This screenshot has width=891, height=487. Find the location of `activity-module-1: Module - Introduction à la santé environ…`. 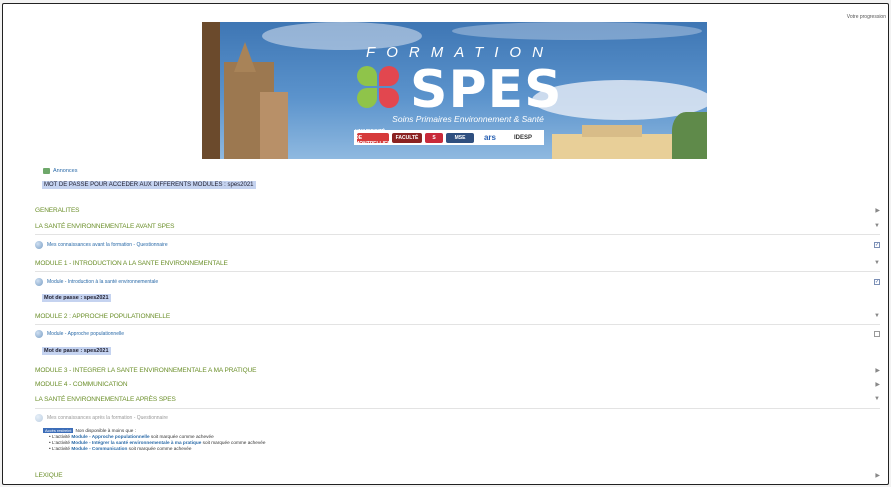

activity-module-1: Module - Introduction à la santé environ… is located at coordinates (96, 282).